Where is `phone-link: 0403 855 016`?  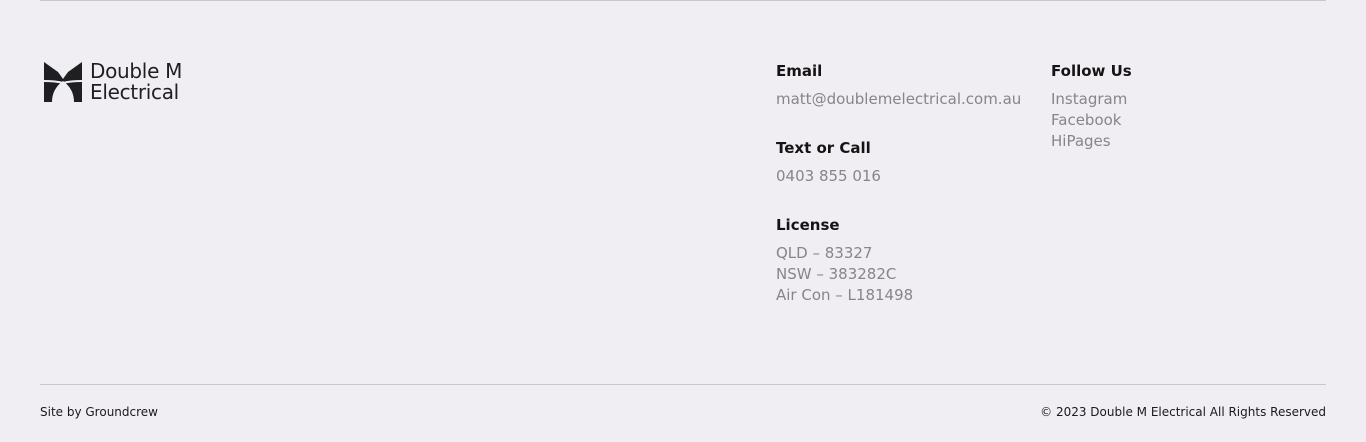
phone-link: 0403 855 016 is located at coordinates (898, 176).